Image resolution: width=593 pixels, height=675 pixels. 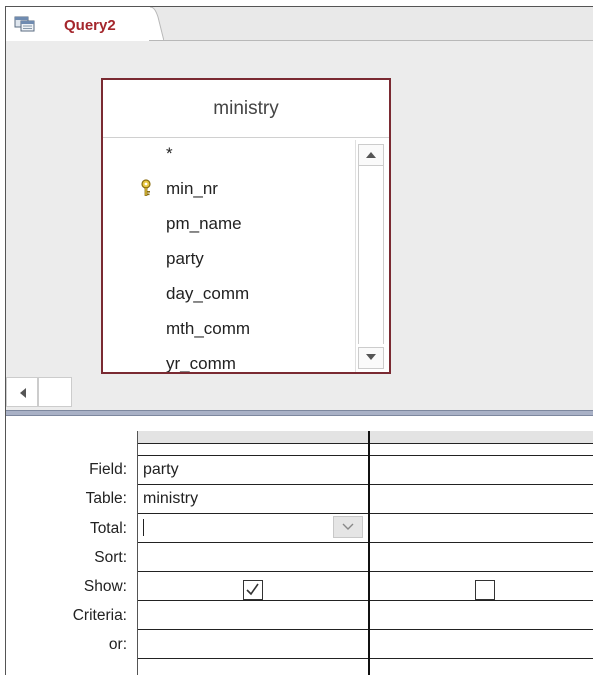 I want to click on tab-label: Query2, so click(x=90, y=25).